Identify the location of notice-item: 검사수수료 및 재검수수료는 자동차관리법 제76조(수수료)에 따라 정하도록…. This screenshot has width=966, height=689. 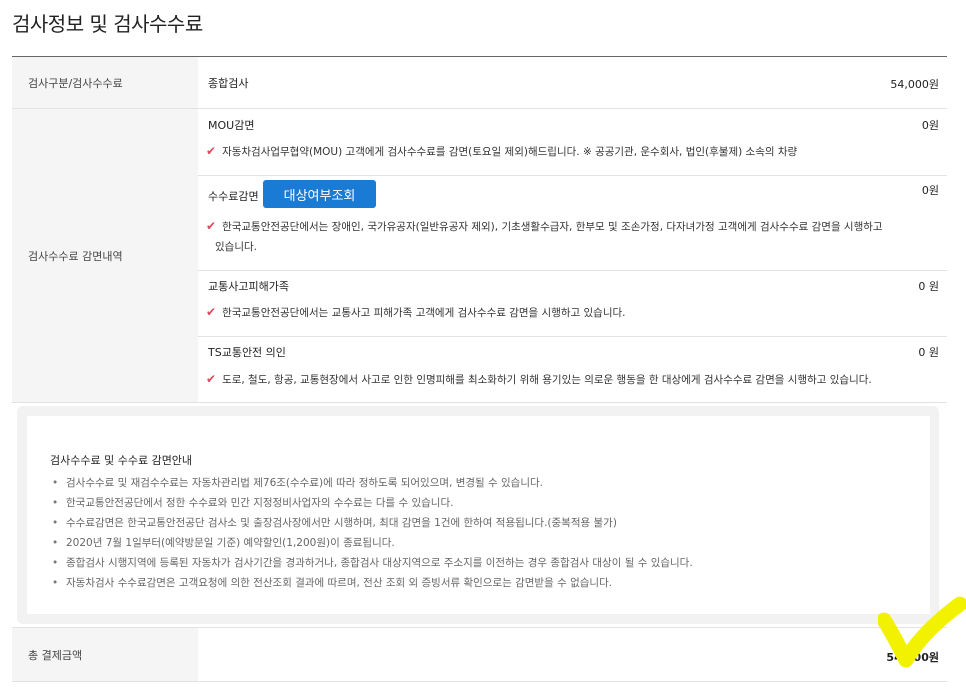
(480, 483).